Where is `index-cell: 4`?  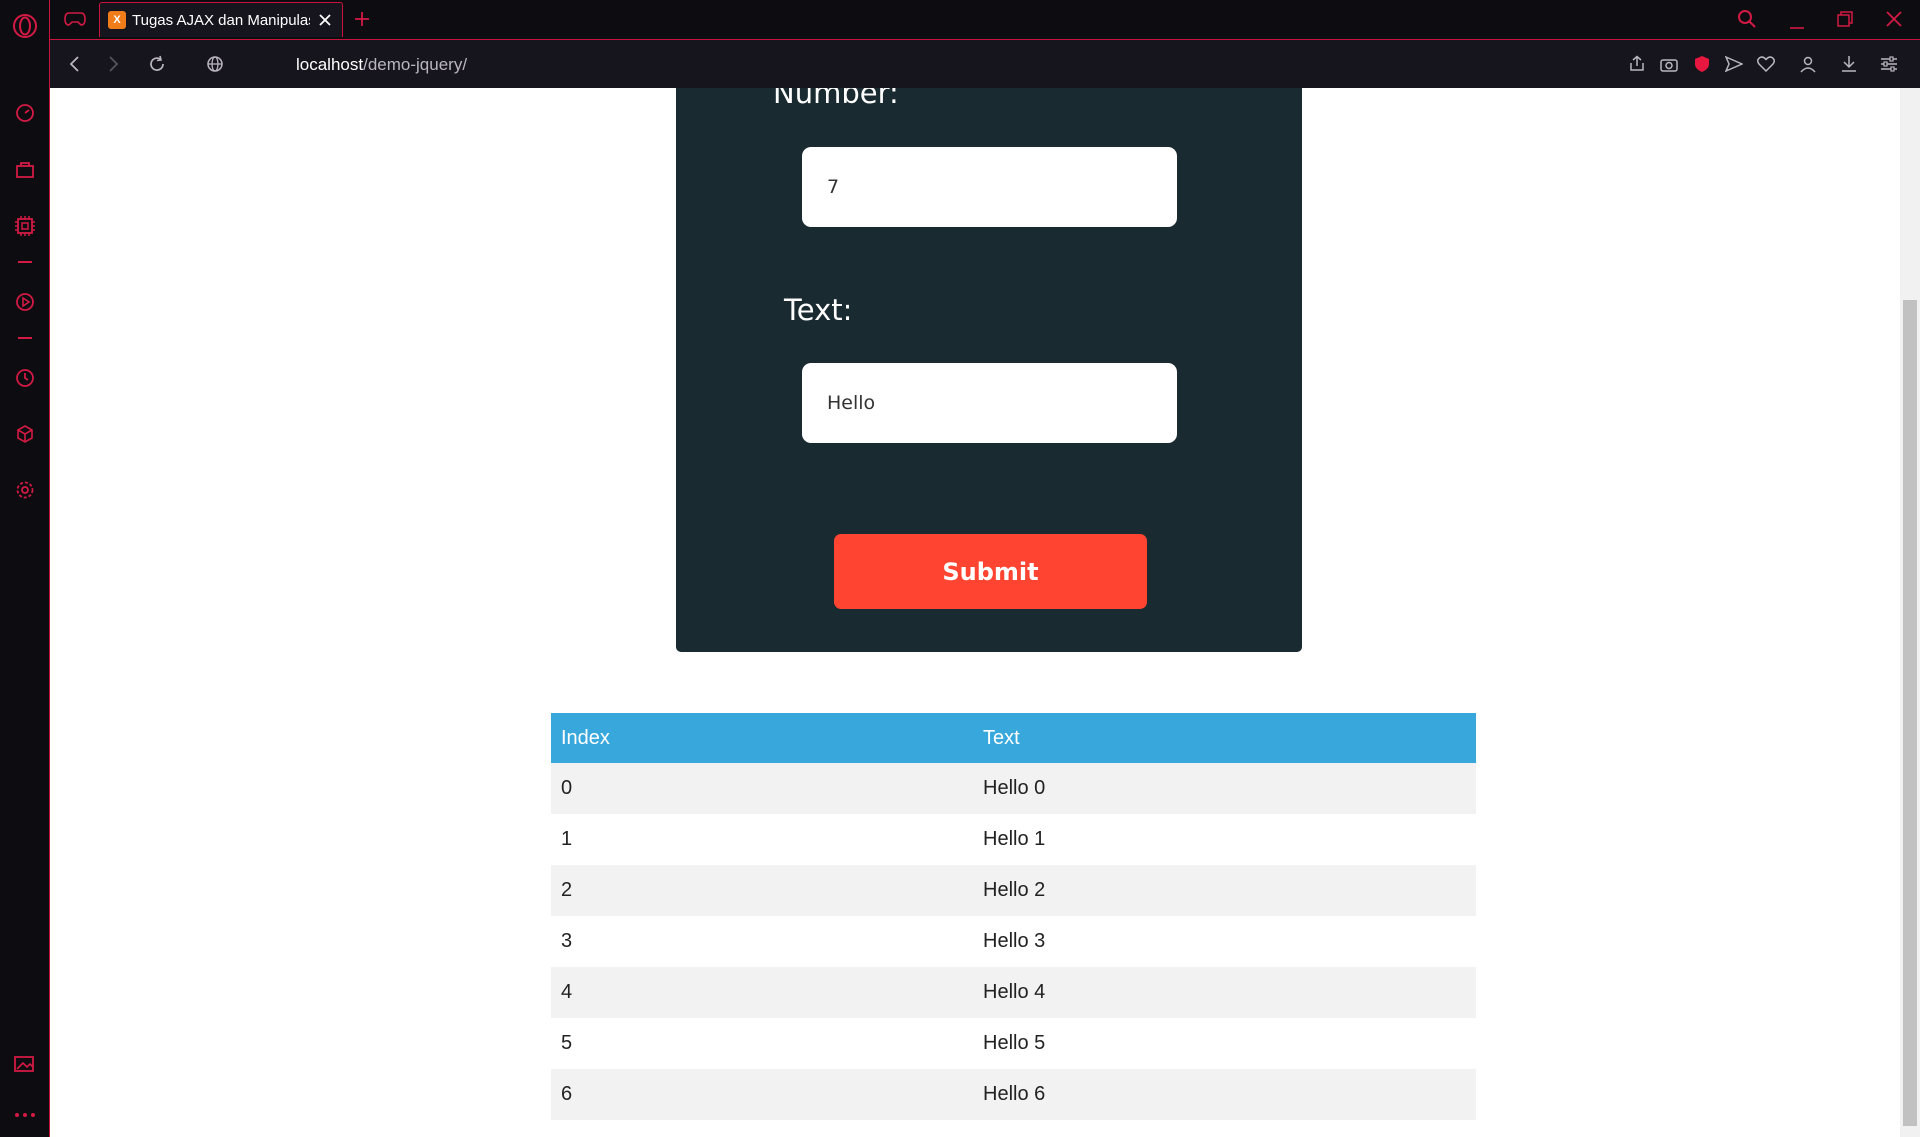 index-cell: 4 is located at coordinates (762, 992).